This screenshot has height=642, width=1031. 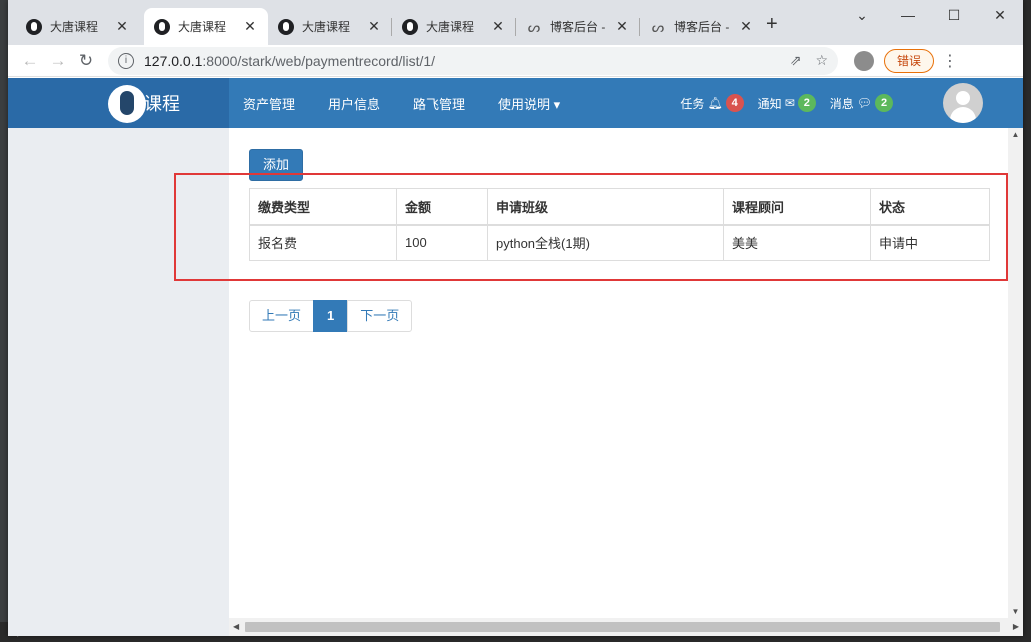 I want to click on table-cell: 美美, so click(x=797, y=242).